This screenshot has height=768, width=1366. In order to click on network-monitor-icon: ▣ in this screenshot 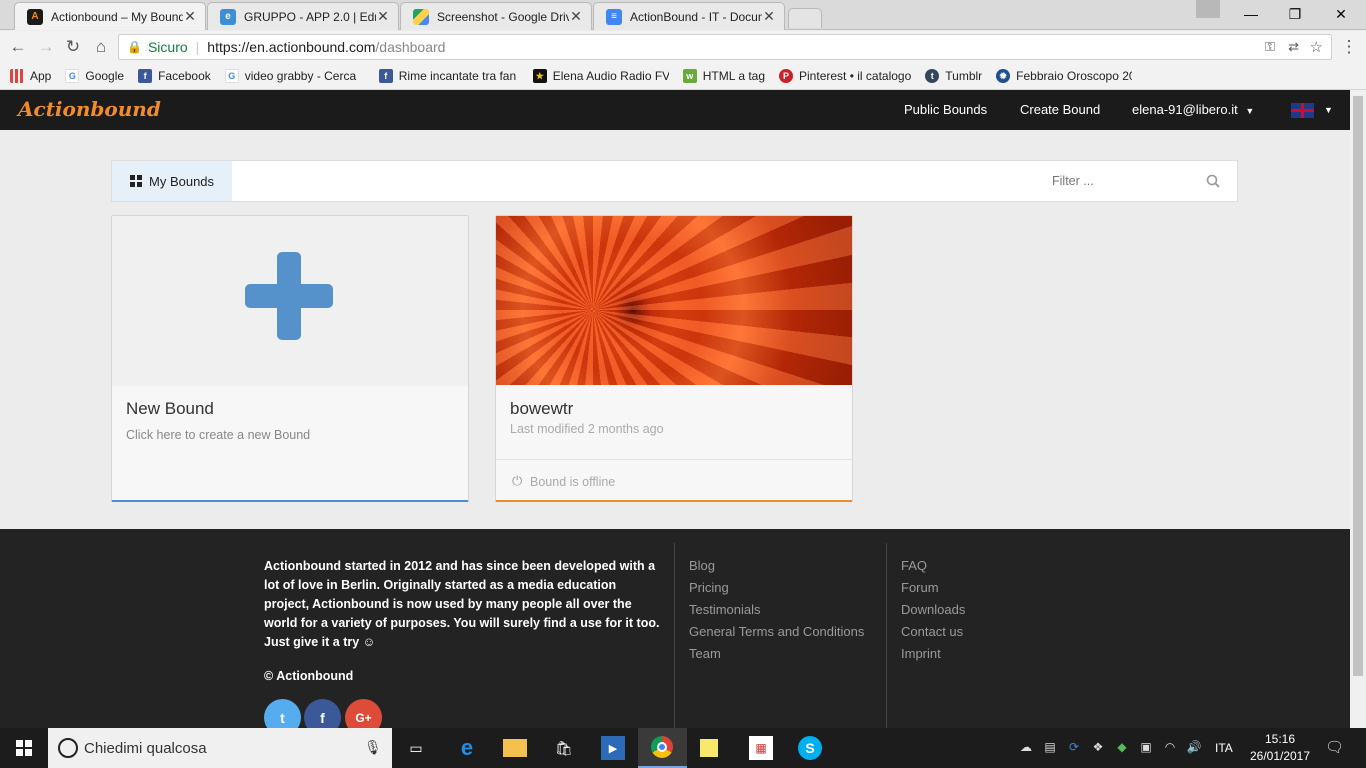, I will do `click(1146, 748)`.